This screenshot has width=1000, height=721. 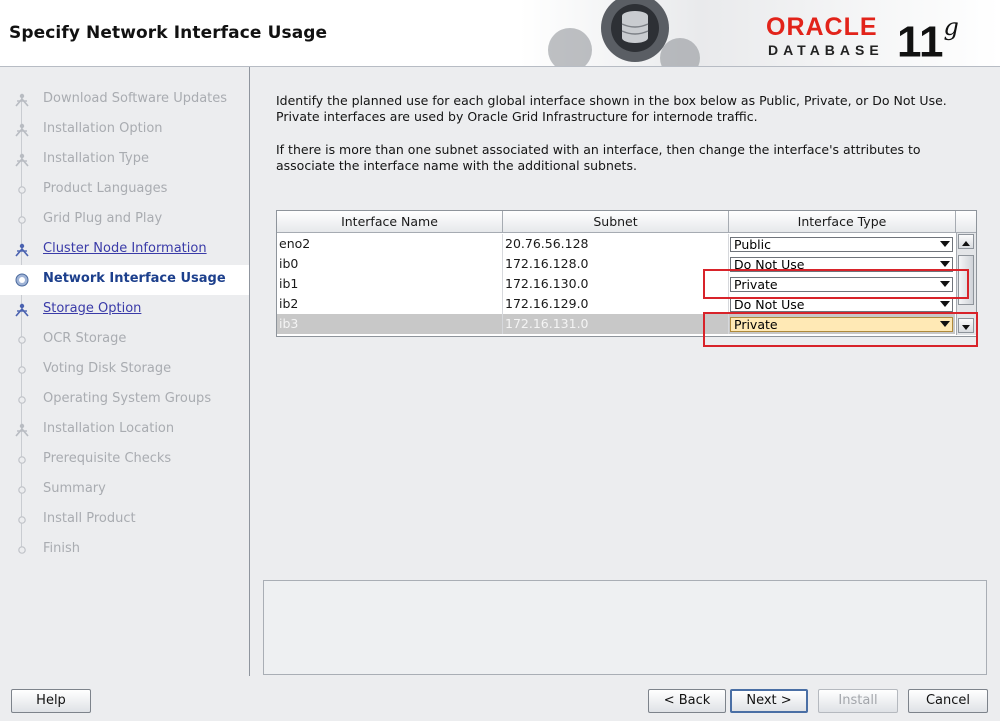 I want to click on oracle-logo-database: DATABASE, so click(x=826, y=50).